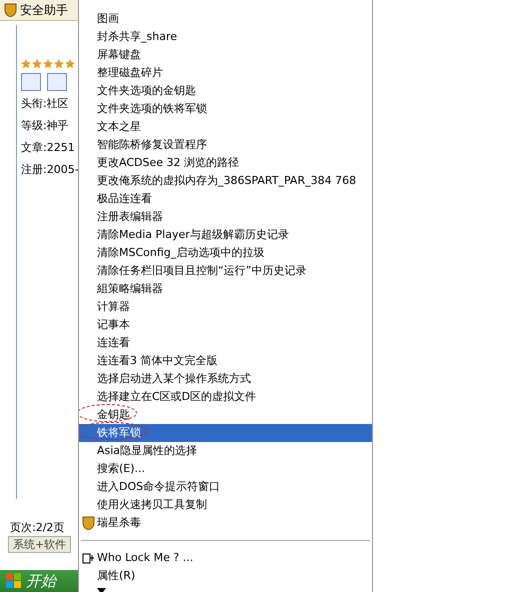 This screenshot has width=512, height=592. Describe the element at coordinates (225, 415) in the screenshot. I see `menu-item: 金钥匙` at that location.